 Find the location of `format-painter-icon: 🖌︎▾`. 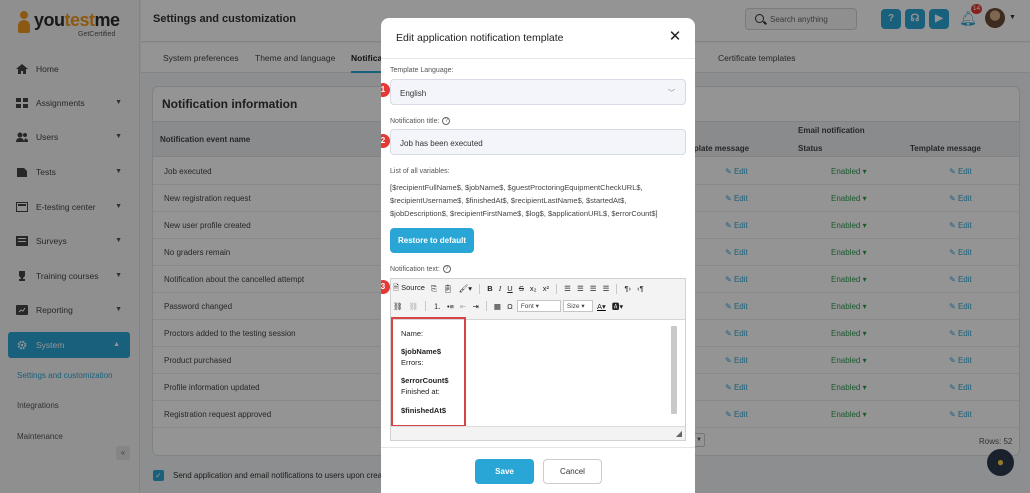

format-painter-icon: 🖌︎▾ is located at coordinates (465, 288).